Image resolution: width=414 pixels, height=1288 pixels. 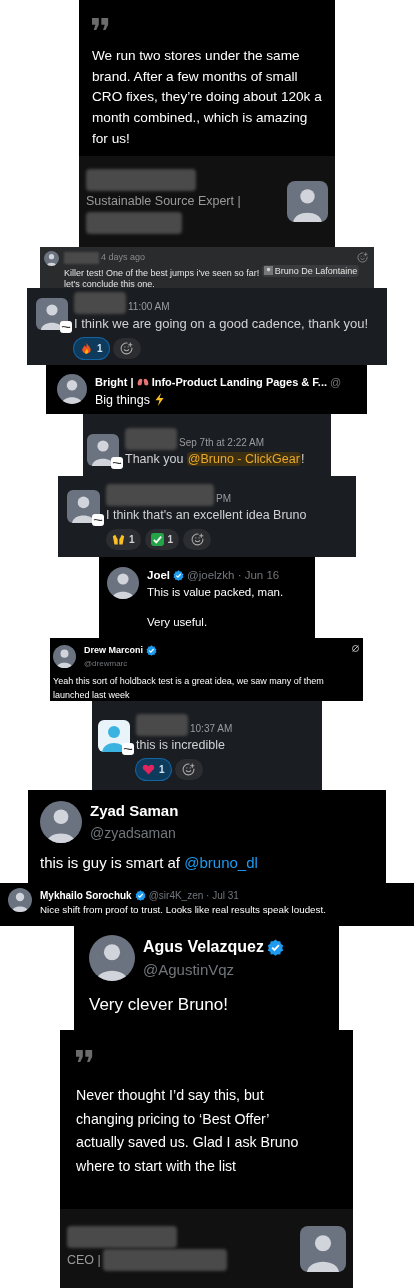 What do you see at coordinates (223, 499) in the screenshot?
I see `message-time: PM` at bounding box center [223, 499].